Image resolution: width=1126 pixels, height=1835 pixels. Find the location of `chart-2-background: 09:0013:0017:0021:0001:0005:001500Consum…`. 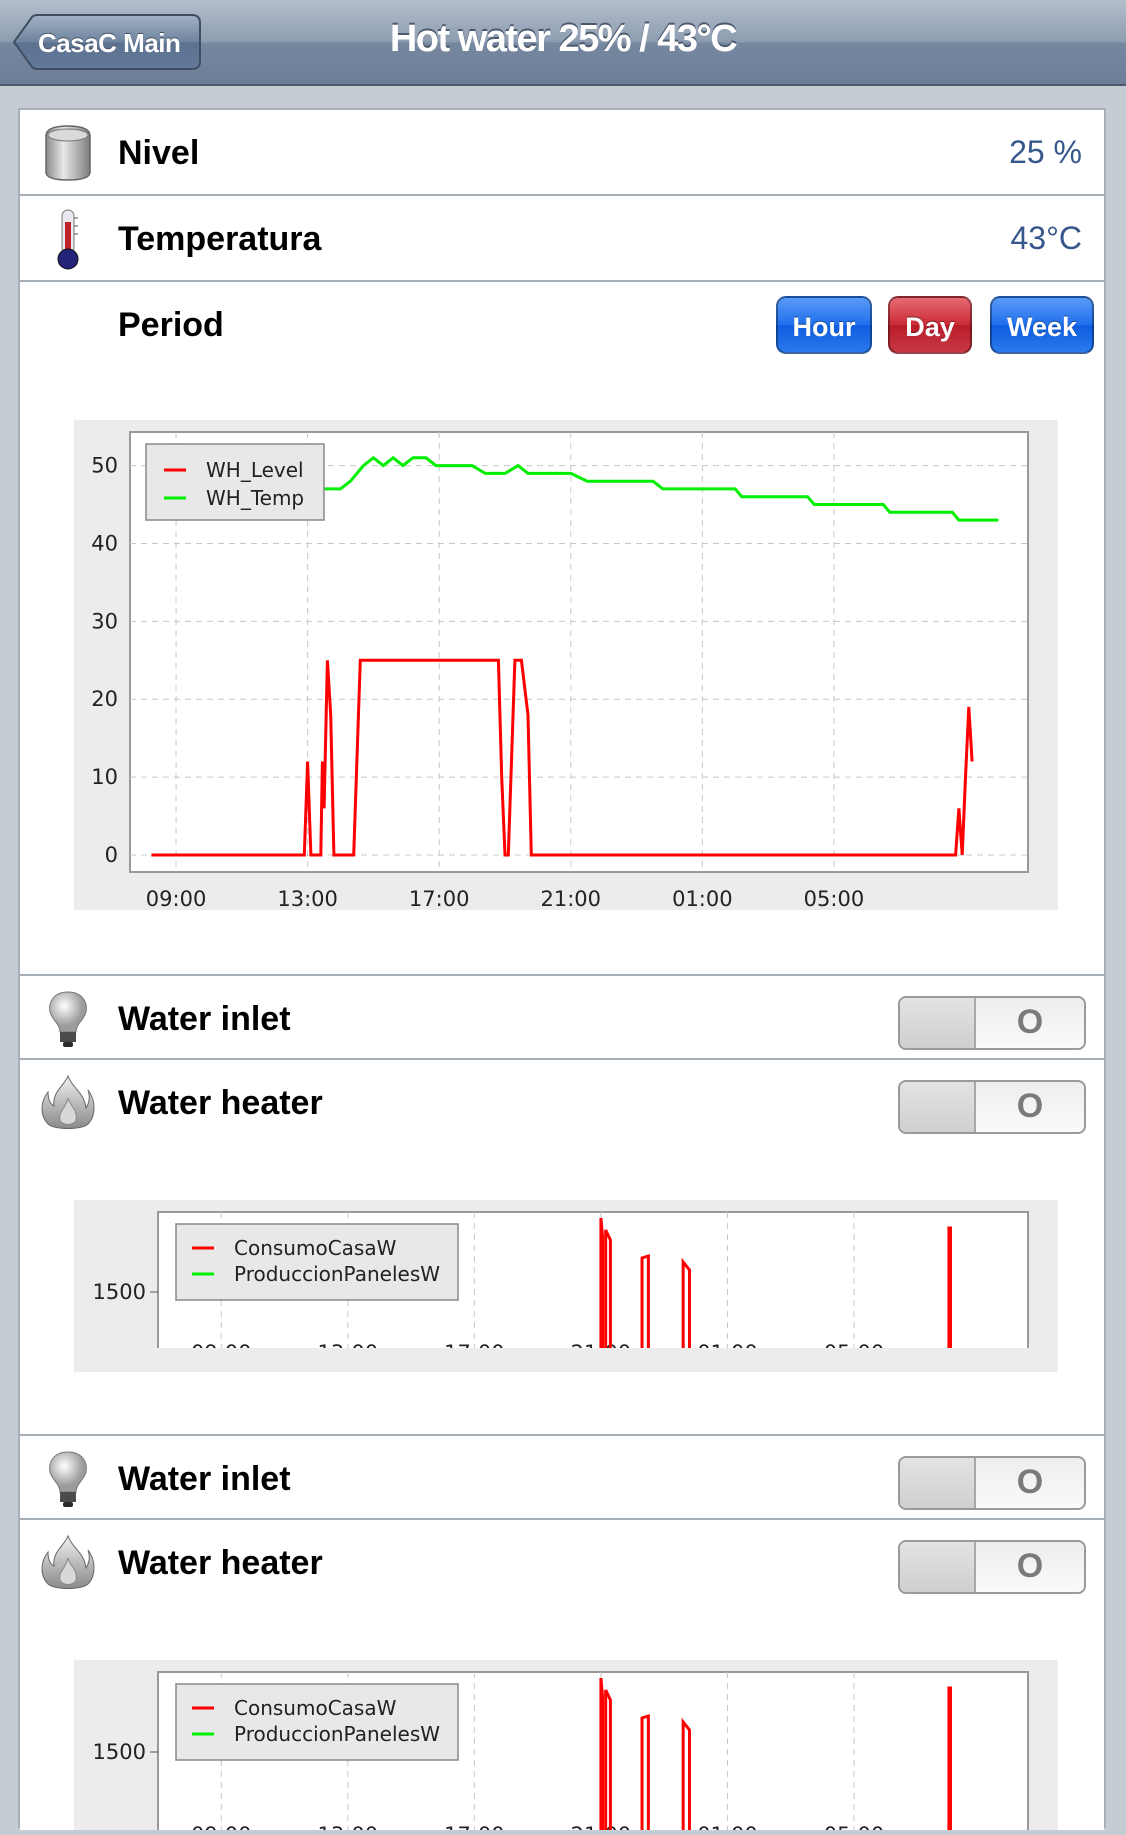

chart-2-background: 09:0013:0017:0021:0001:0005:001500Consum… is located at coordinates (566, 1294).